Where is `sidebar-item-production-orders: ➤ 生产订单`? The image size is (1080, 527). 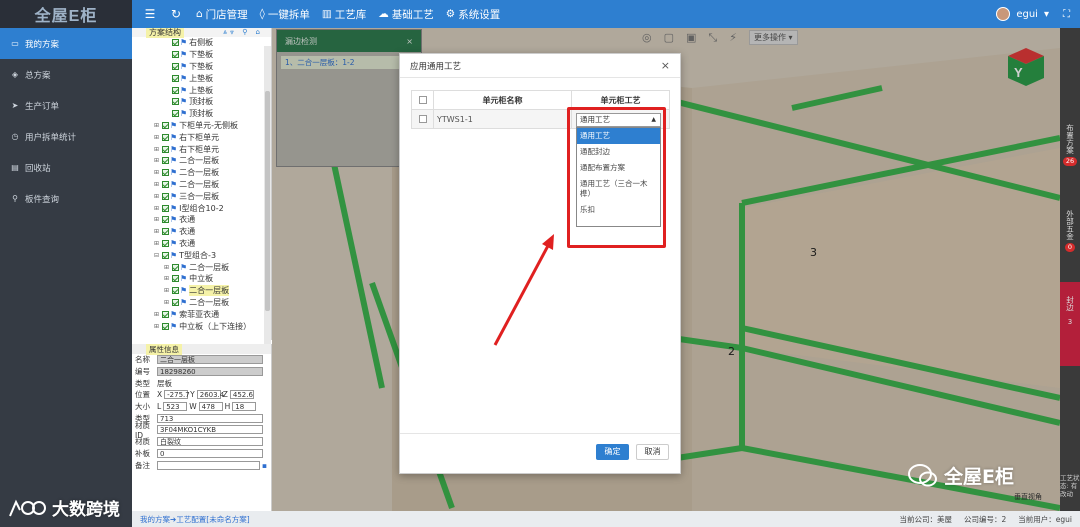 sidebar-item-production-orders: ➤ 生产订单 is located at coordinates (66, 105).